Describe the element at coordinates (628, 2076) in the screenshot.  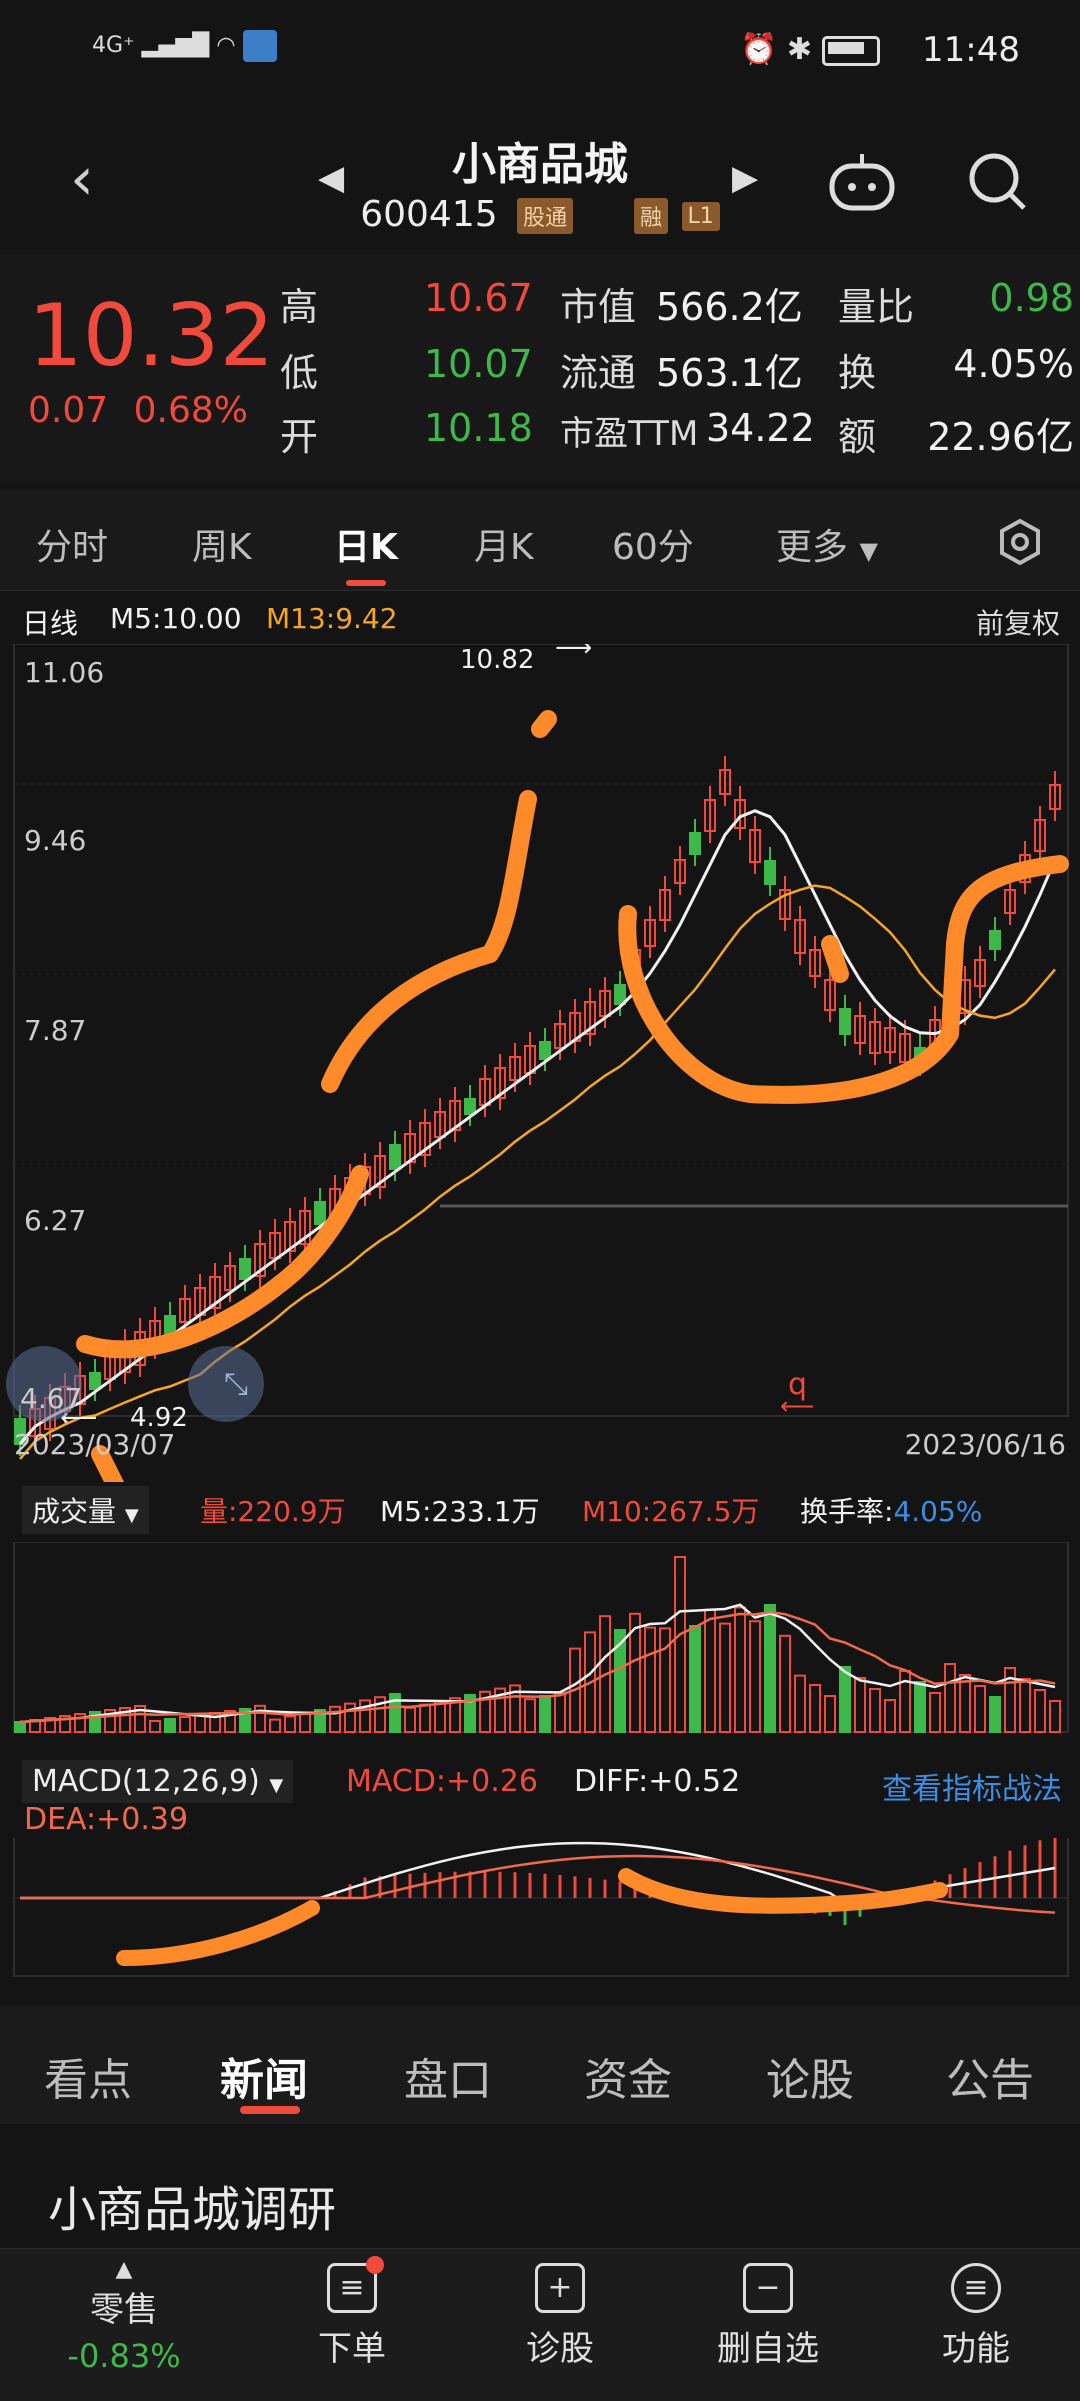
I see `tab-capital-flow: 资金` at that location.